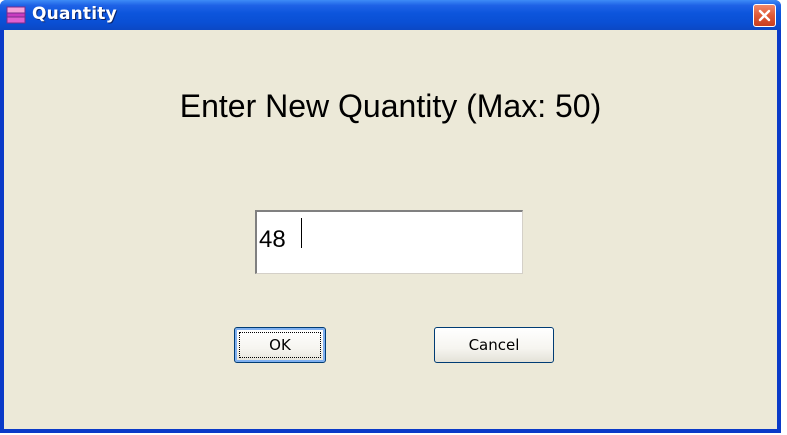 The width and height of the screenshot is (787, 435). What do you see at coordinates (16, 15) in the screenshot?
I see `app-window-icon` at bounding box center [16, 15].